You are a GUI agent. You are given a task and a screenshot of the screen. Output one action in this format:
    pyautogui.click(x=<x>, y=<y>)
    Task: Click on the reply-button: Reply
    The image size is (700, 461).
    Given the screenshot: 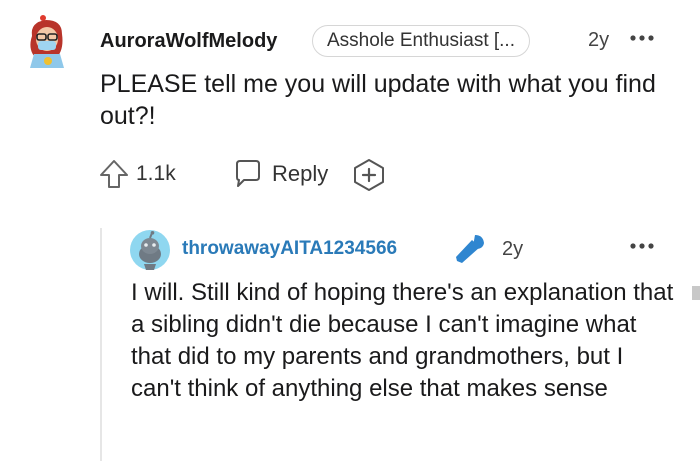 What is the action you would take?
    pyautogui.click(x=280, y=174)
    